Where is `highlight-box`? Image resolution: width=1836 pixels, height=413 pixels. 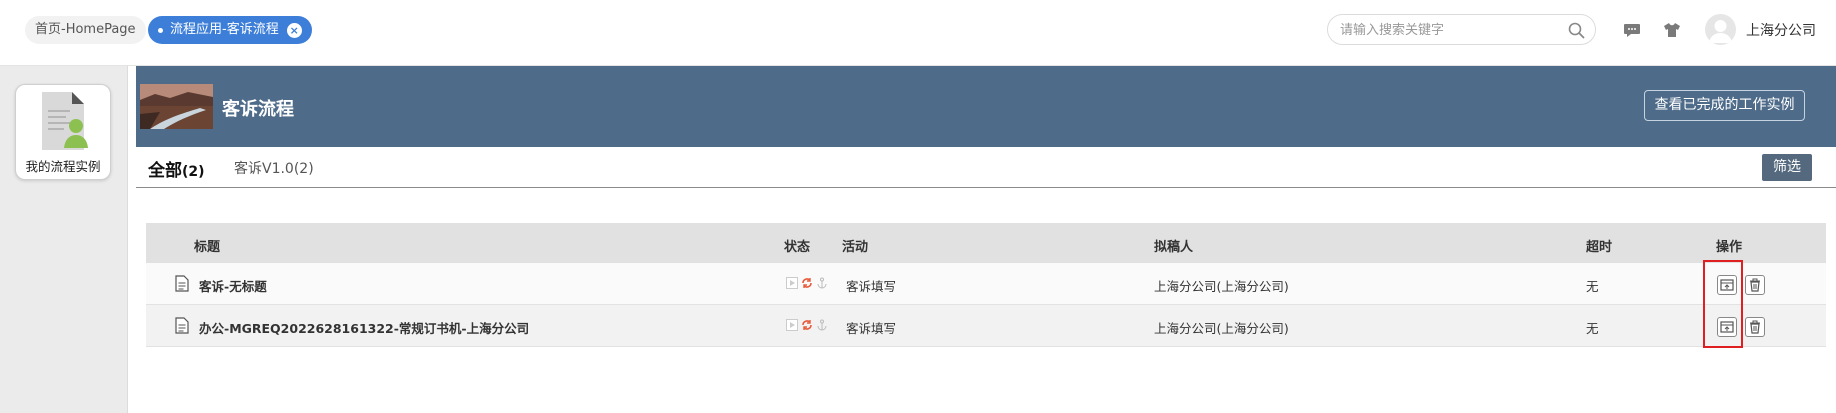
highlight-box is located at coordinates (1723, 304).